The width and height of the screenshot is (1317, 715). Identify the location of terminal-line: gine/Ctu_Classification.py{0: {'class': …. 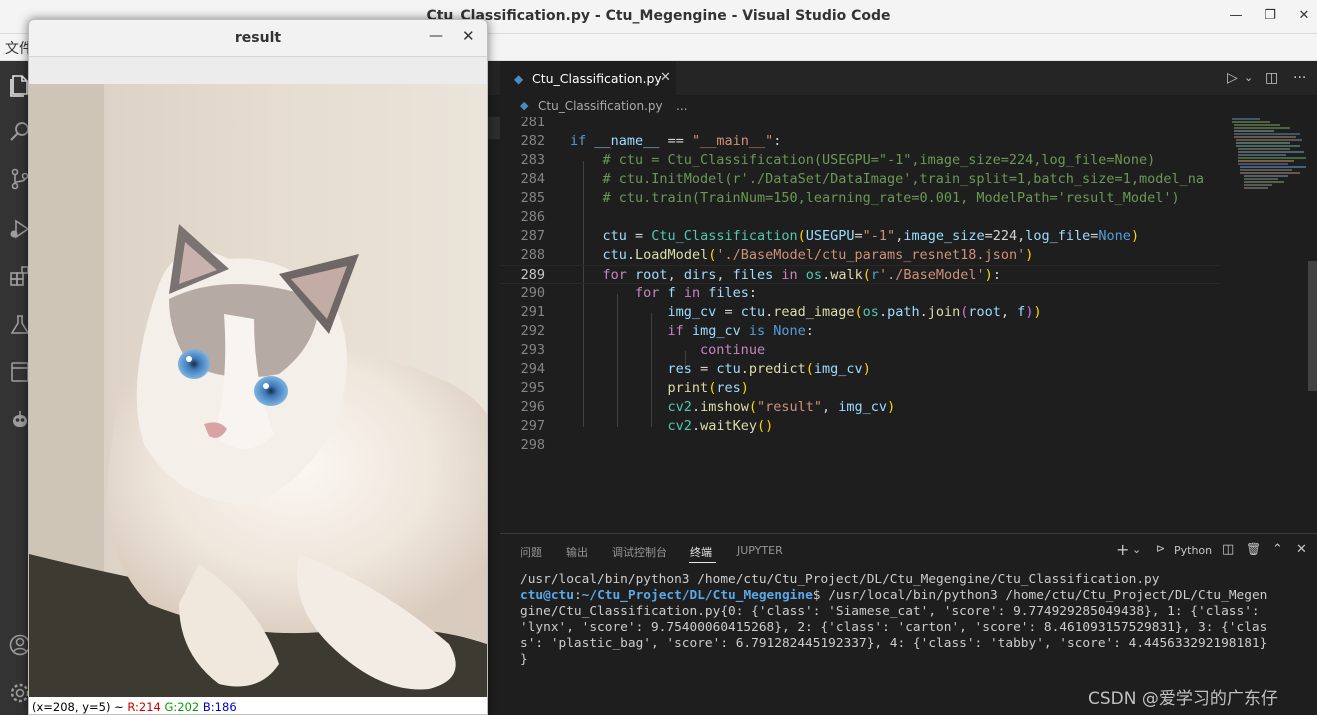
(890, 611).